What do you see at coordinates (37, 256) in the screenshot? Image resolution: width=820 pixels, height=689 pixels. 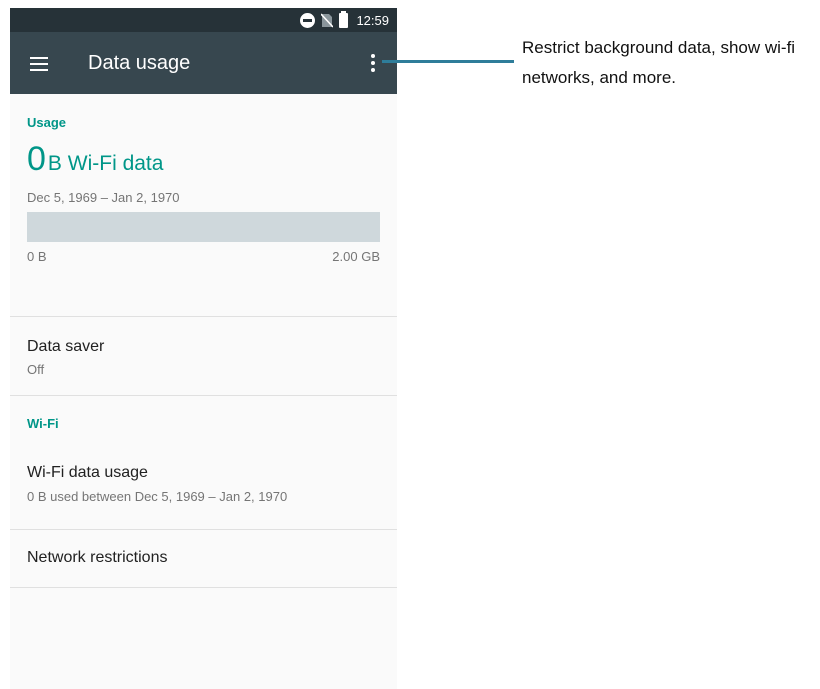 I see `usage-axis-min: 0 B` at bounding box center [37, 256].